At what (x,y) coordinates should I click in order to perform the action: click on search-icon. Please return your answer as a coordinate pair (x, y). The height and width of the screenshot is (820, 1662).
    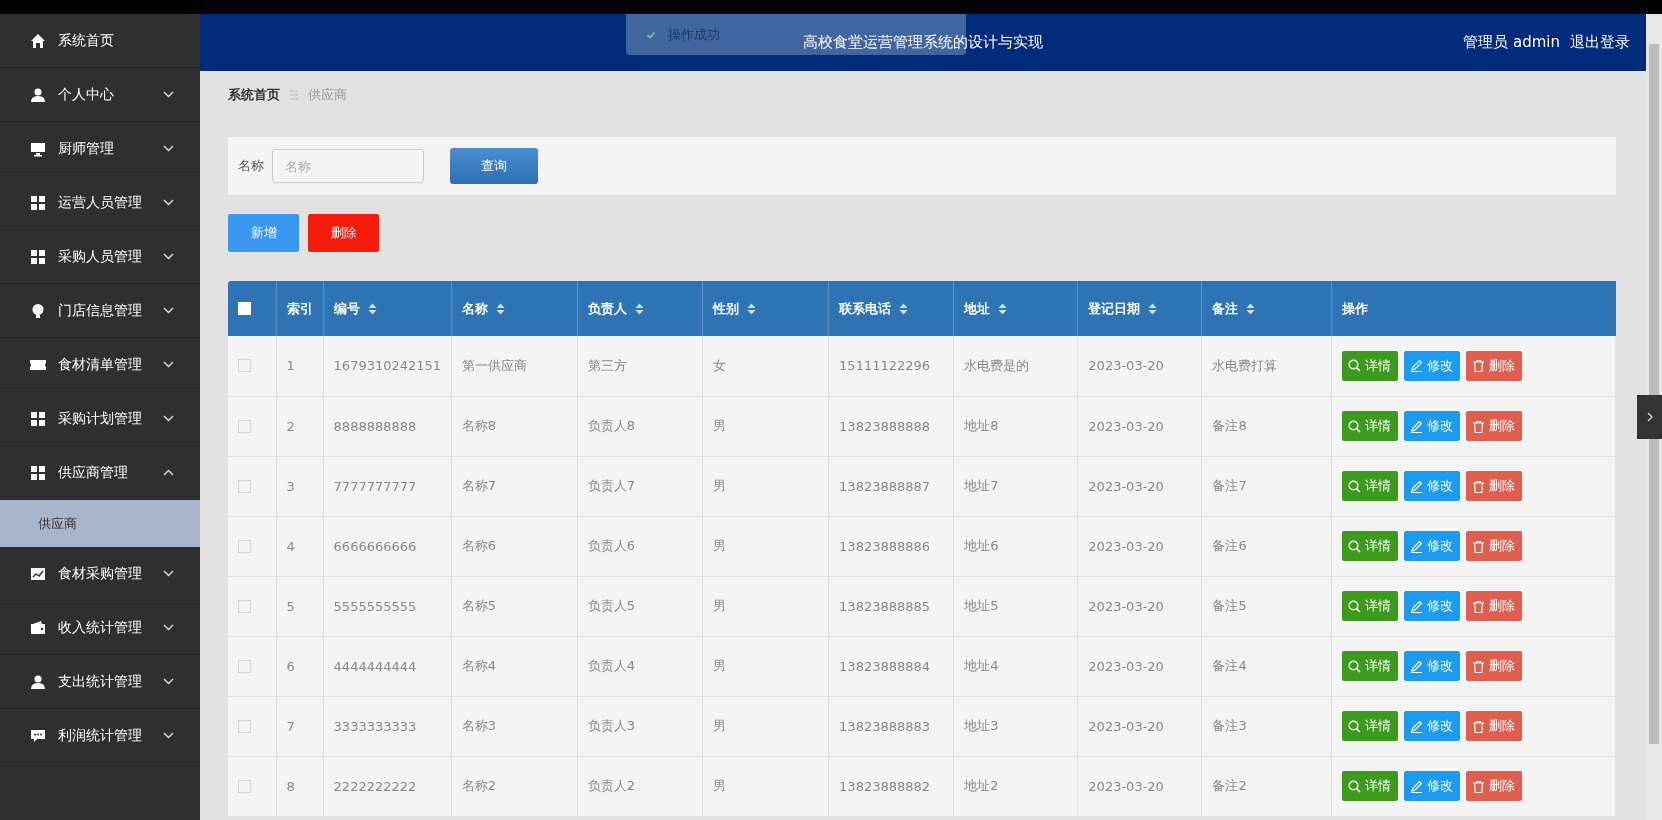
    Looking at the image, I should click on (1355, 786).